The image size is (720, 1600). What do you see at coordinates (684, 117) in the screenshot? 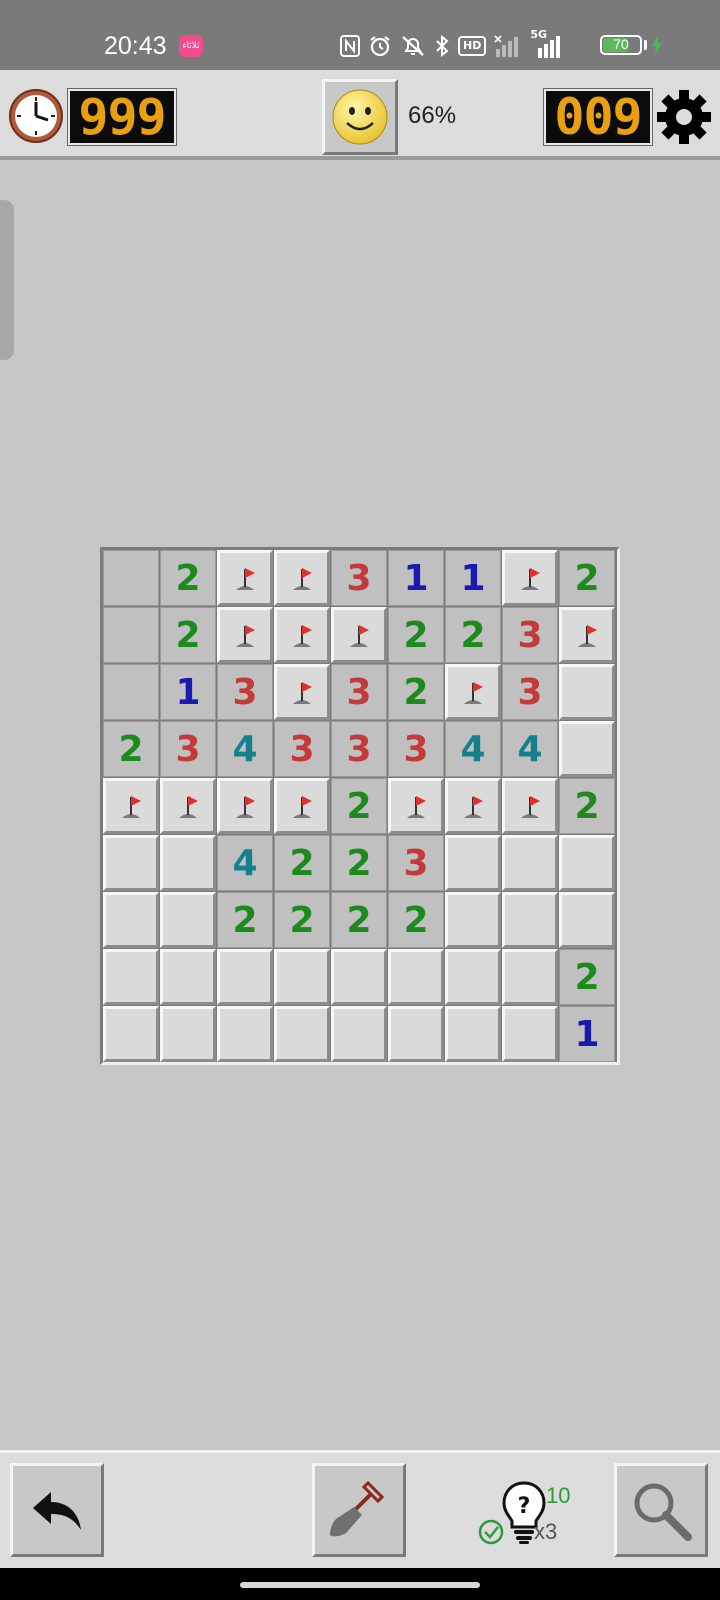
I see `gear-icon` at bounding box center [684, 117].